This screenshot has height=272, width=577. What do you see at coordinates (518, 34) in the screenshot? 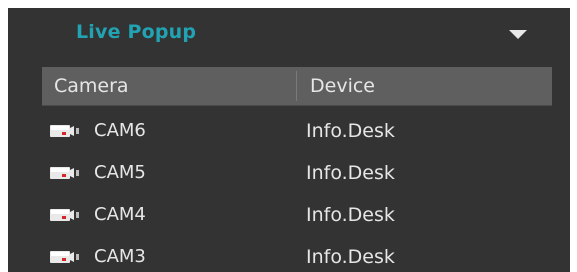
I see `chevron-down-icon` at bounding box center [518, 34].